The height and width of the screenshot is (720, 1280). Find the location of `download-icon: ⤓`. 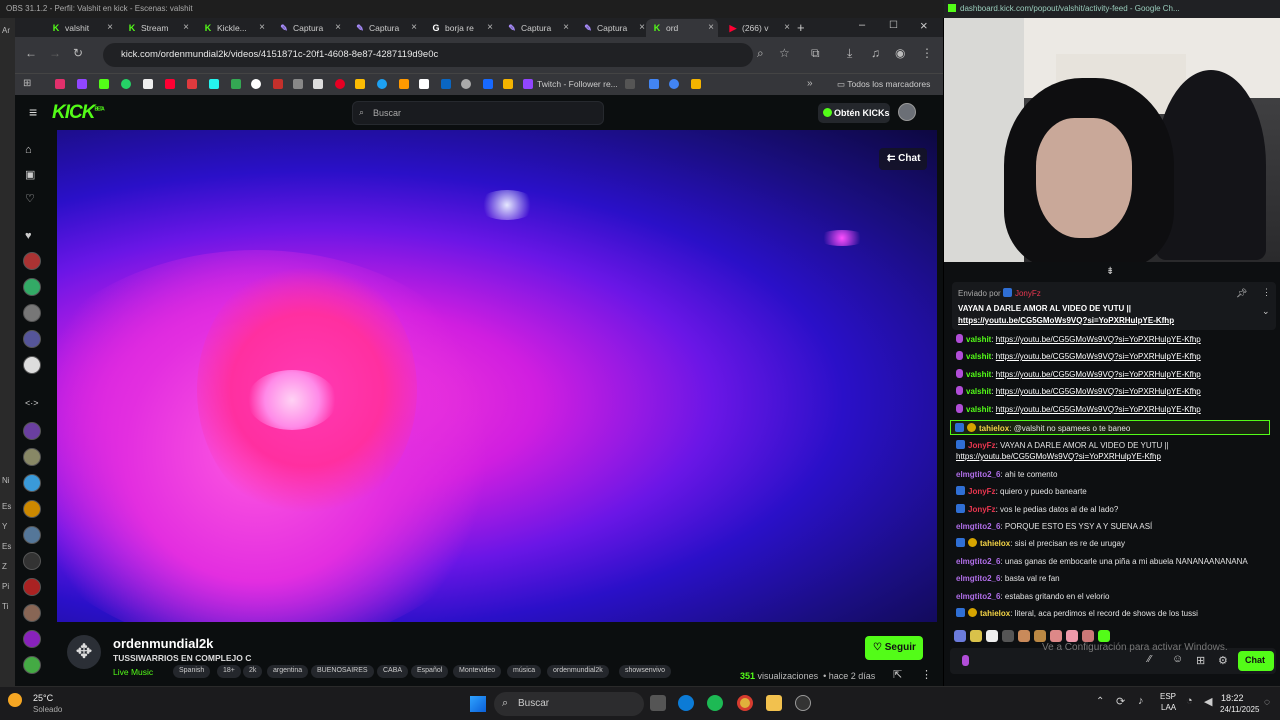

download-icon: ⤓ is located at coordinates (849, 53).